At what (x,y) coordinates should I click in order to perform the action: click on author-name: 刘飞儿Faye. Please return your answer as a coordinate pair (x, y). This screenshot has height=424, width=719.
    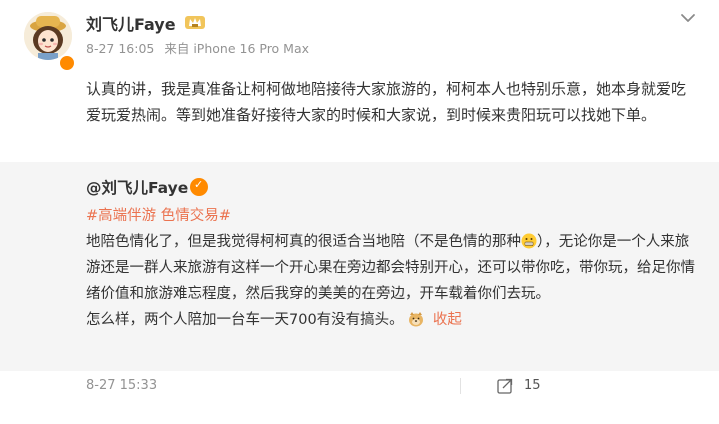
    Looking at the image, I should click on (131, 23).